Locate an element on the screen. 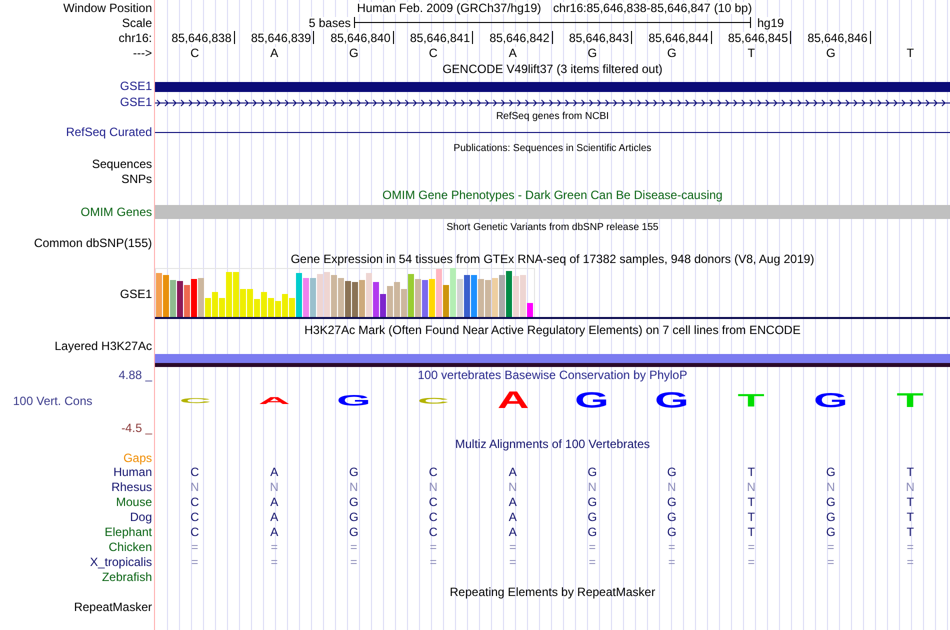 The height and width of the screenshot is (630, 950). track-label: SNPs is located at coordinates (136, 178).